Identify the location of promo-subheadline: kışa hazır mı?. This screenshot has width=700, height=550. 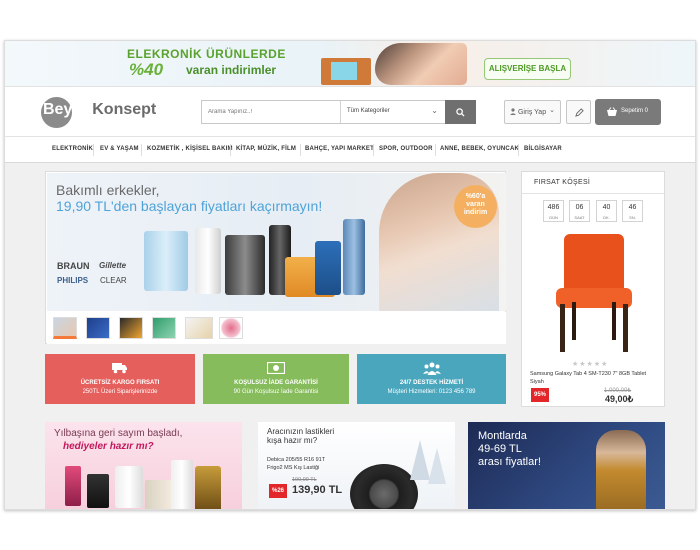
(292, 440).